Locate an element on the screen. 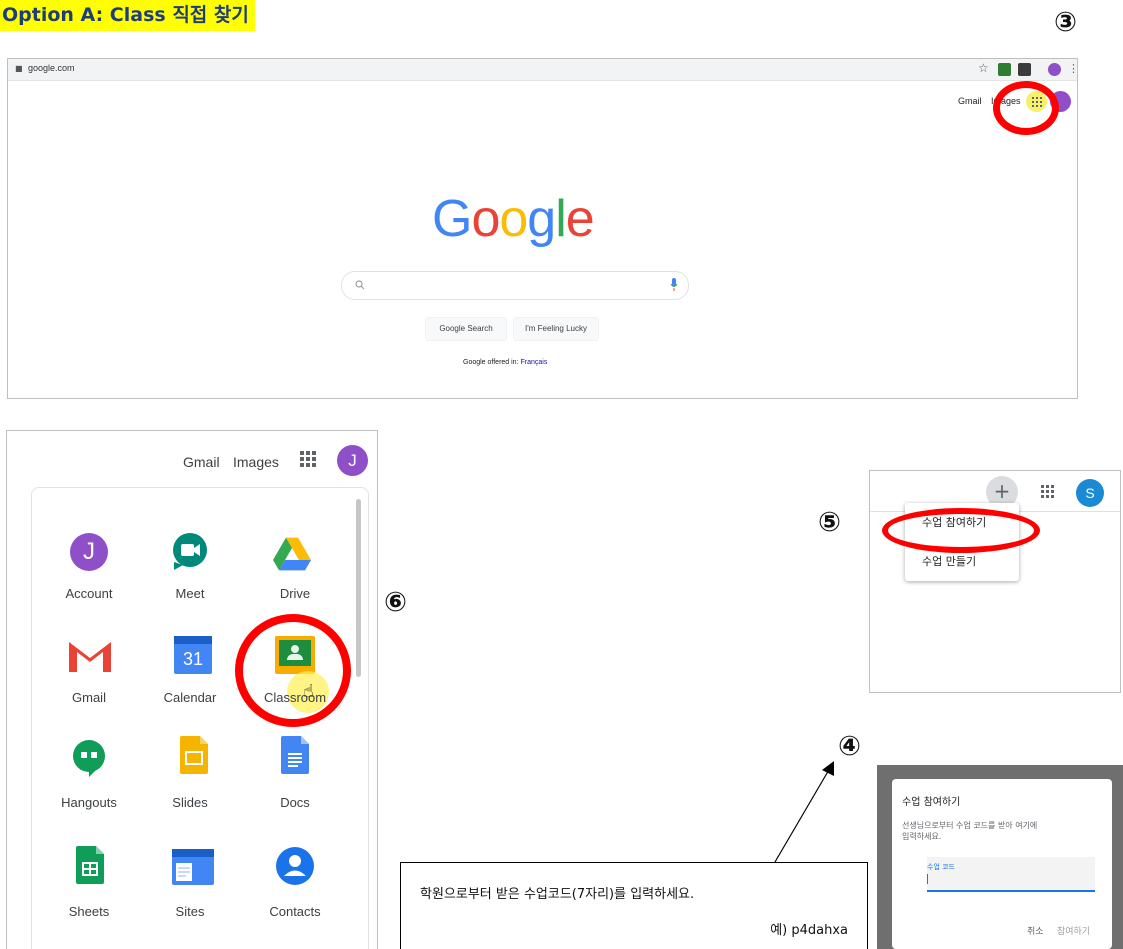 Image resolution: width=1123 pixels, height=949 pixels. cancel-button: 취소 is located at coordinates (1035, 930).